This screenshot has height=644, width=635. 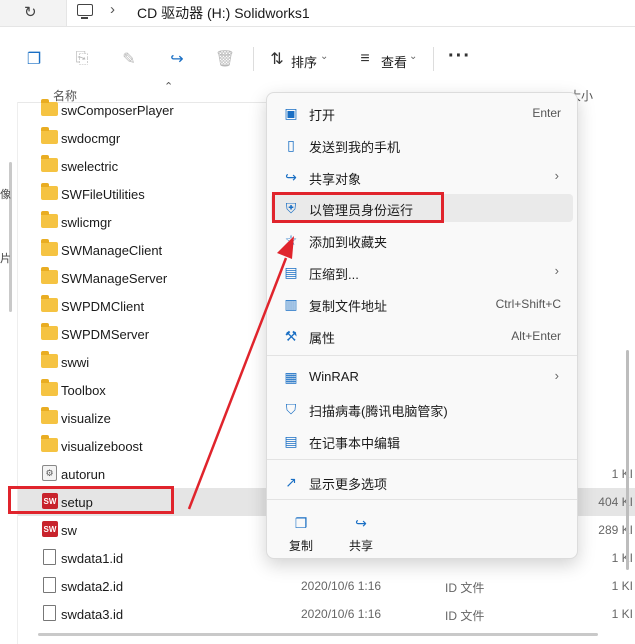 What do you see at coordinates (291, 408) in the screenshot?
I see `antivirus-icon: ⛉` at bounding box center [291, 408].